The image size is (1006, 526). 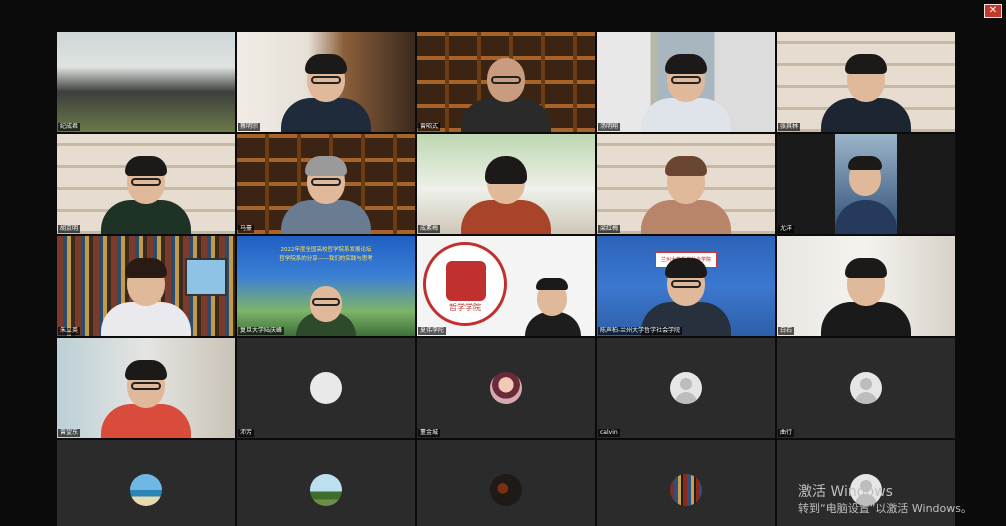 I want to click on video-tile: 沛芳, so click(x=326, y=388).